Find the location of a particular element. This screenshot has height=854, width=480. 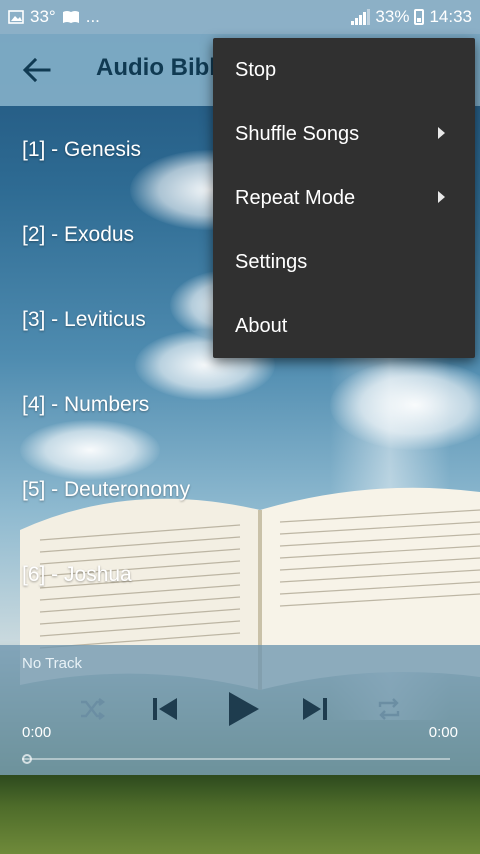

elapsed-time: 0:00 is located at coordinates (37, 732).